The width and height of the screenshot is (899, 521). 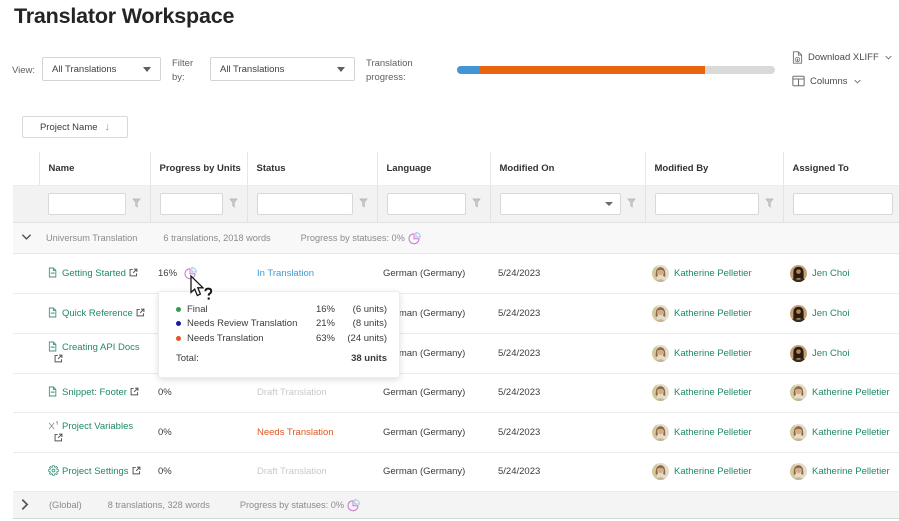 What do you see at coordinates (616, 70) in the screenshot?
I see `translation-progress-bar` at bounding box center [616, 70].